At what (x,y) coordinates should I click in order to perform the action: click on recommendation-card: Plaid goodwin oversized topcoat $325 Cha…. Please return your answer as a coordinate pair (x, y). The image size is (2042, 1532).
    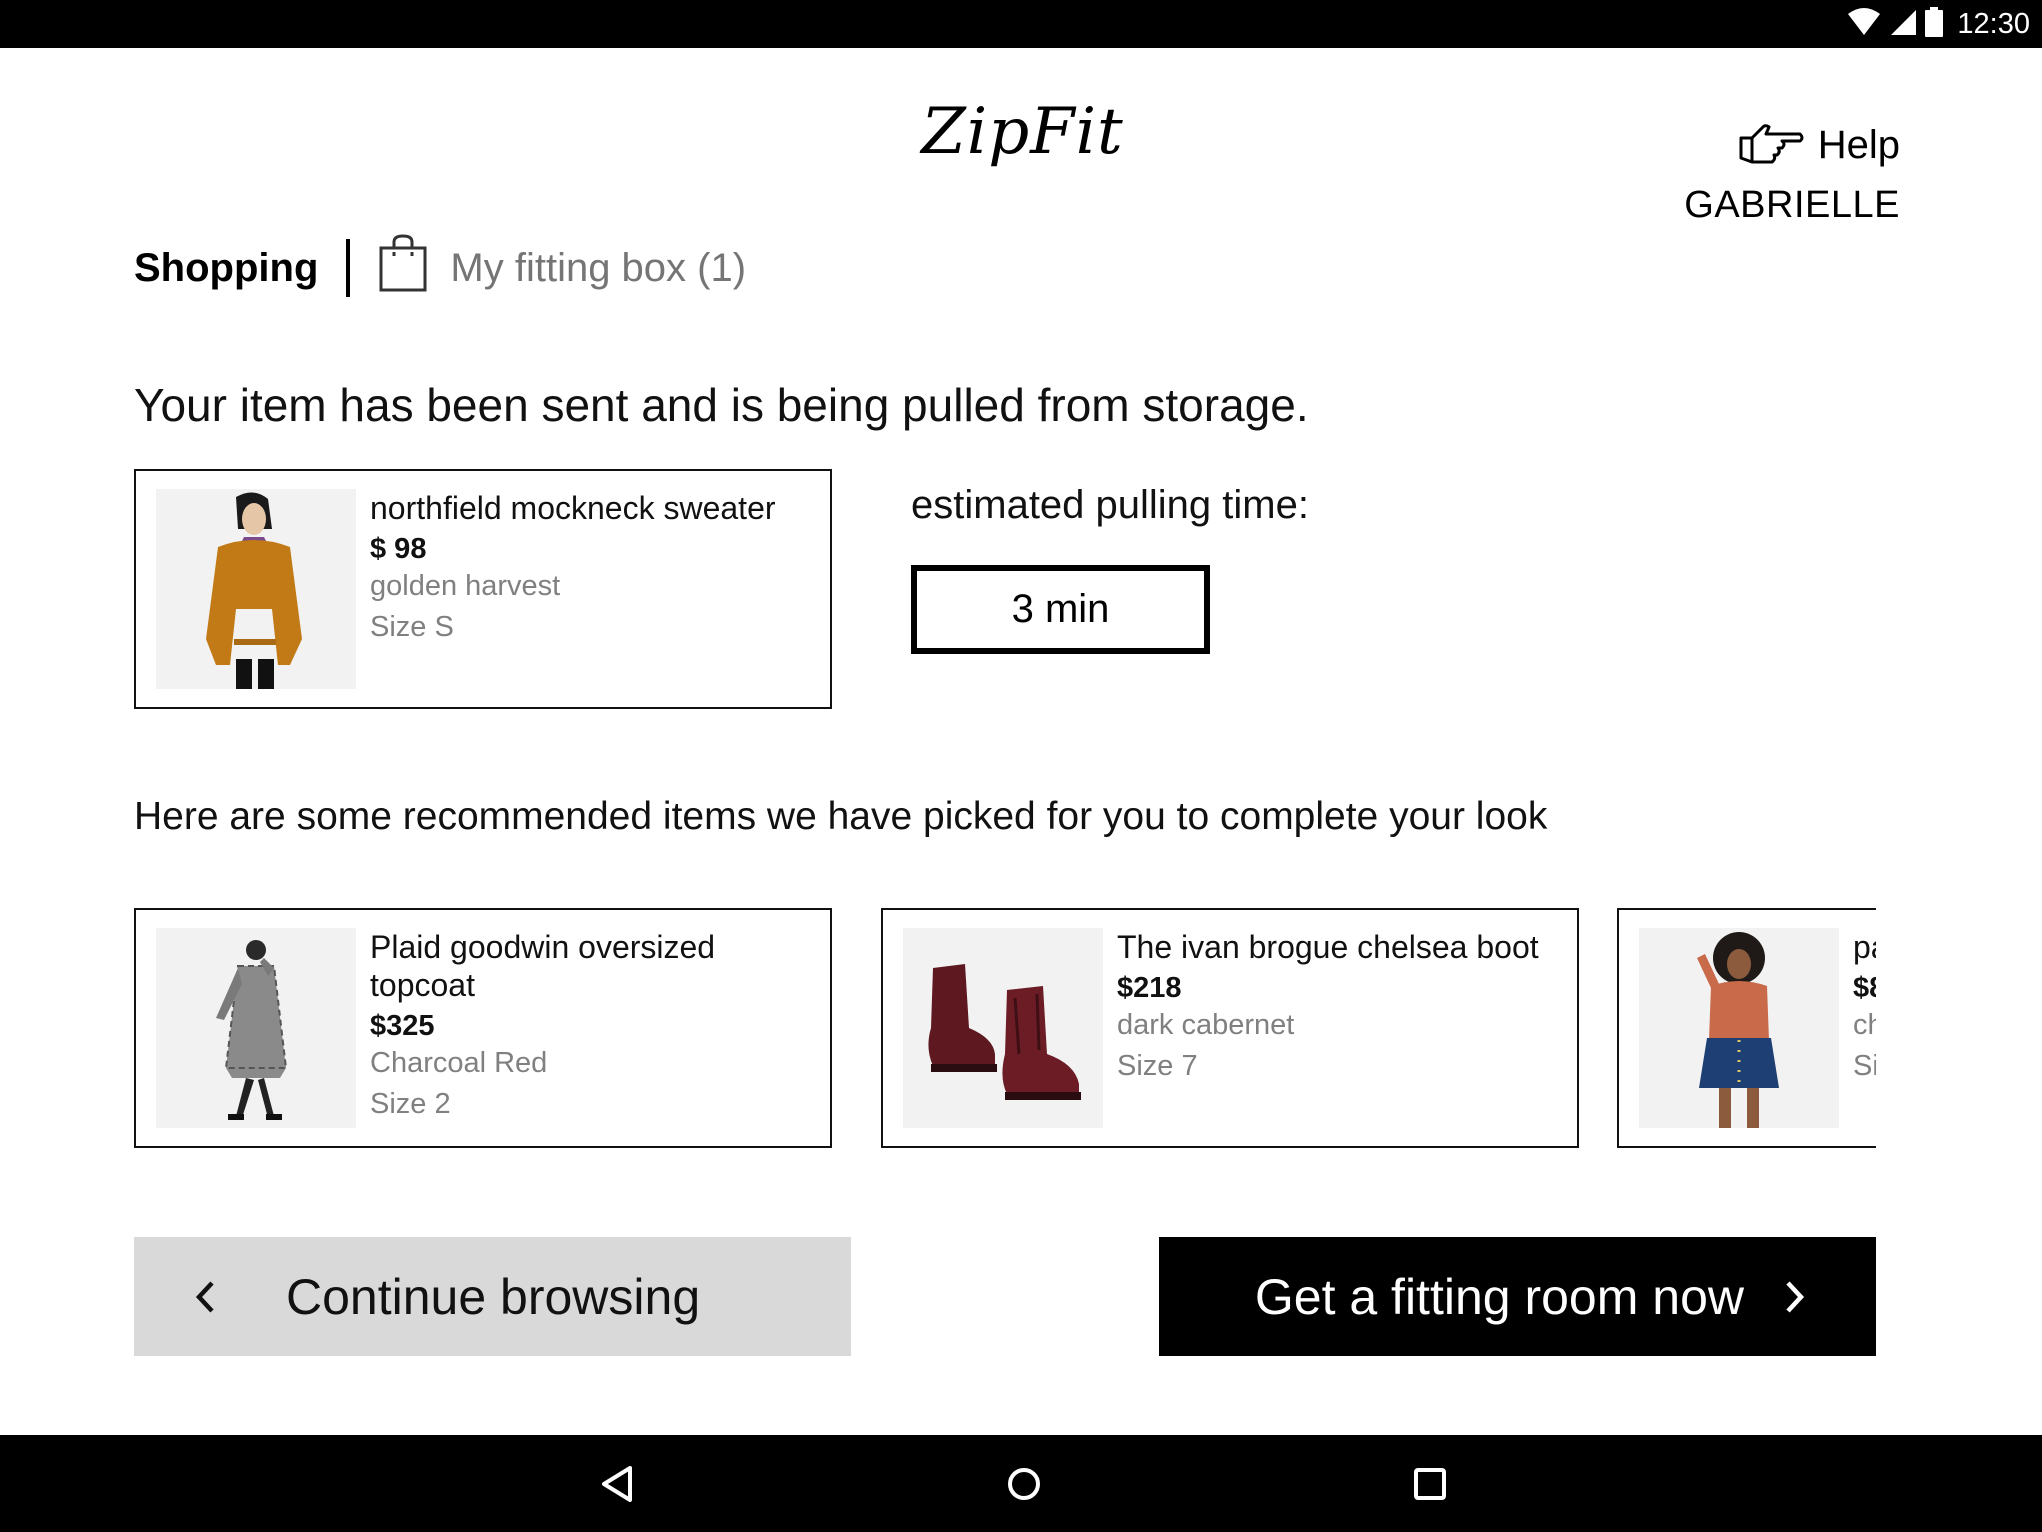
    Looking at the image, I should click on (483, 1028).